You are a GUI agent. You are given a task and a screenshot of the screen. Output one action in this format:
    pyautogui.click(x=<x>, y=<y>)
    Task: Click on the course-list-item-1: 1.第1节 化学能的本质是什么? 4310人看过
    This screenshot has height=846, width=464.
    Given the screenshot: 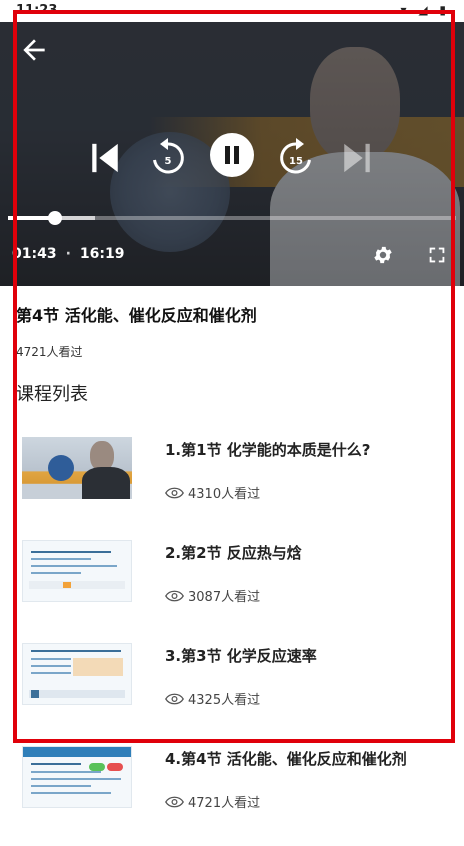 What is the action you would take?
    pyautogui.click(x=232, y=487)
    